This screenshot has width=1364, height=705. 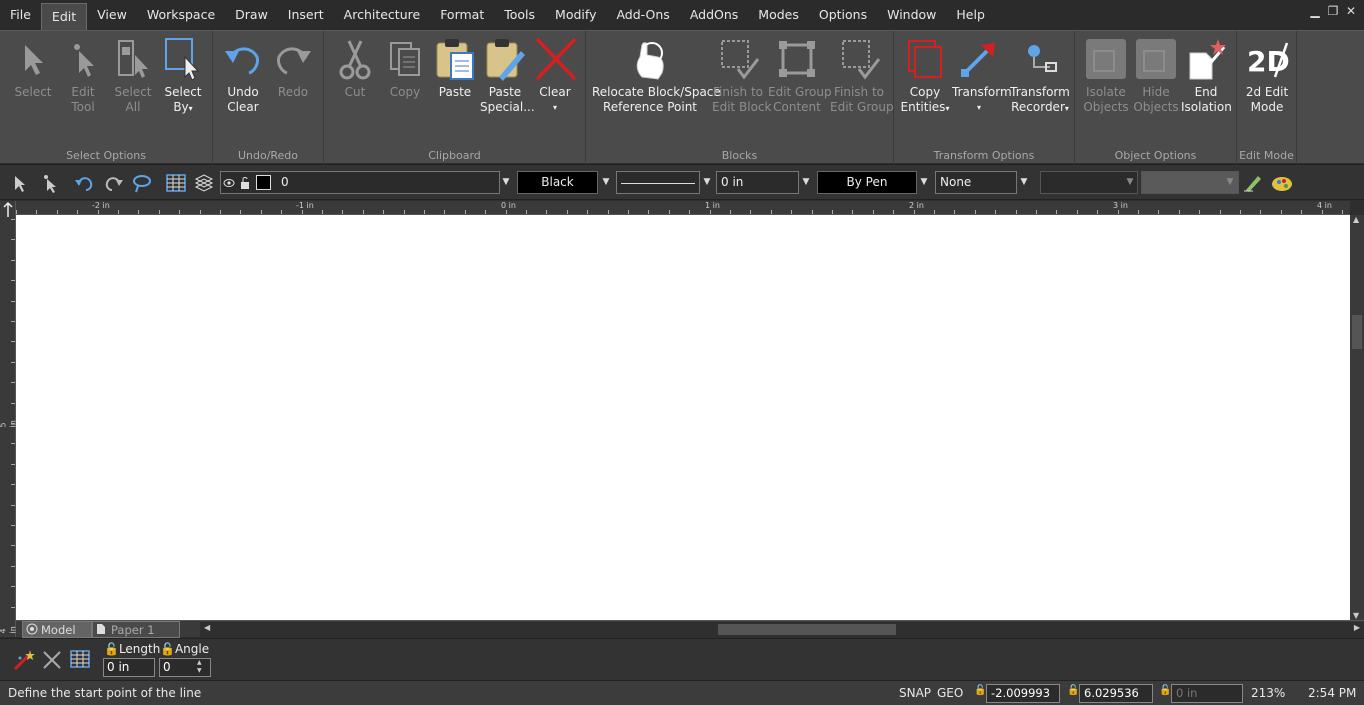 I want to click on line-width-dropdown-arrow: ▼, so click(x=806, y=182).